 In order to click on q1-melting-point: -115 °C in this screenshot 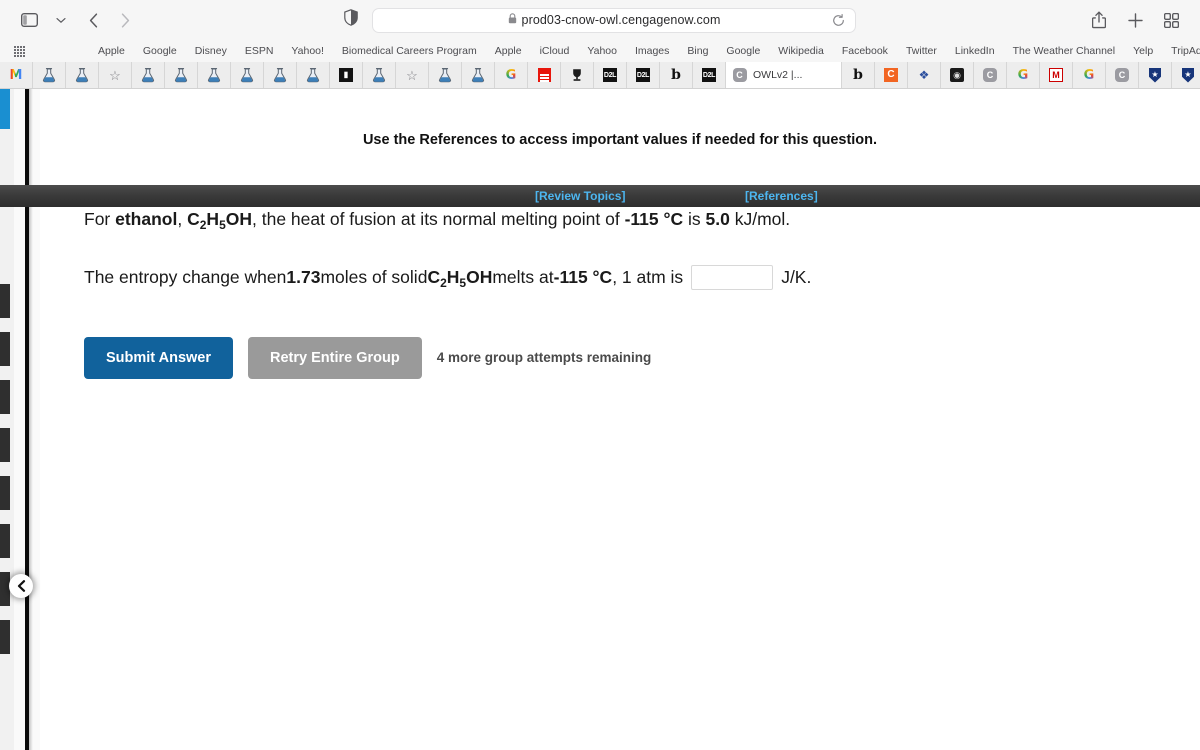, I will do `click(654, 219)`.